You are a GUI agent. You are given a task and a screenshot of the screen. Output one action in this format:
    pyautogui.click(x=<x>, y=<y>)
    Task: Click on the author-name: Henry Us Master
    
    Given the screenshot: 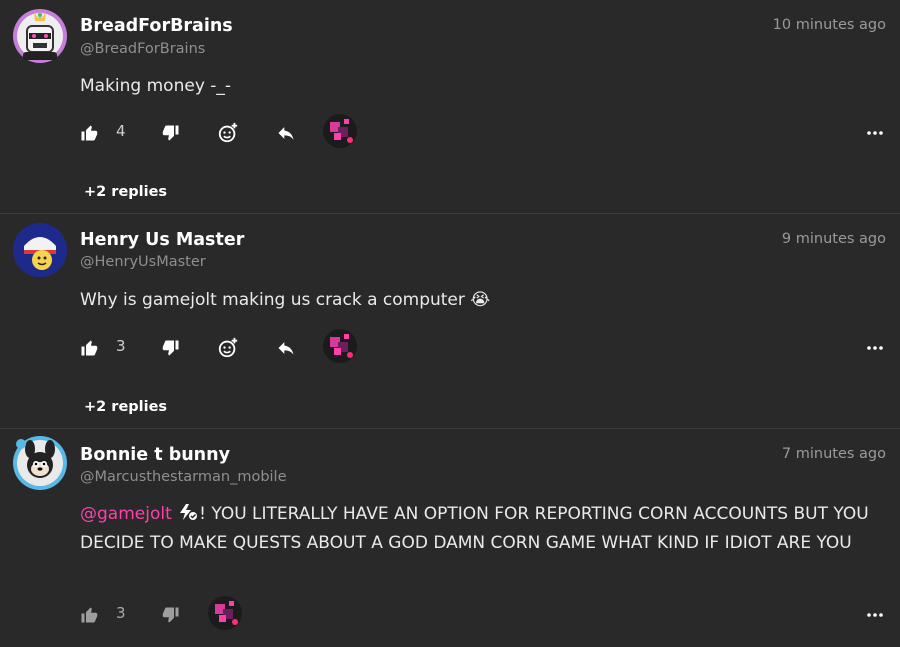 What is the action you would take?
    pyautogui.click(x=162, y=240)
    